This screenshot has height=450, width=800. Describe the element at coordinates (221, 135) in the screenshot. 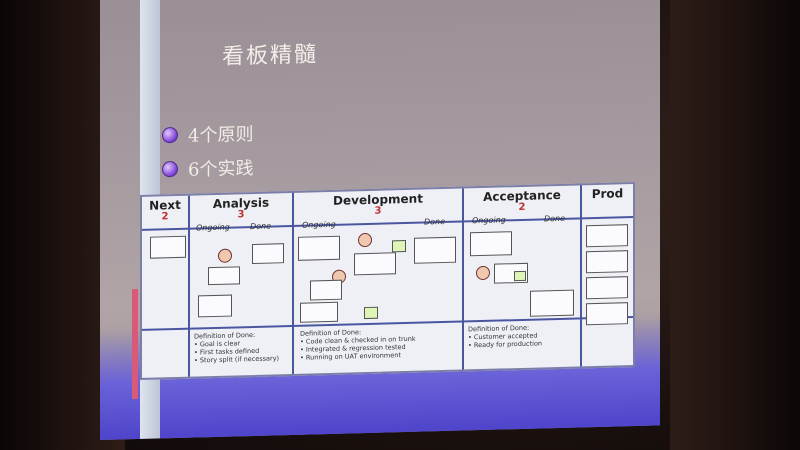

I see `bullet-text: 4个原则` at that location.